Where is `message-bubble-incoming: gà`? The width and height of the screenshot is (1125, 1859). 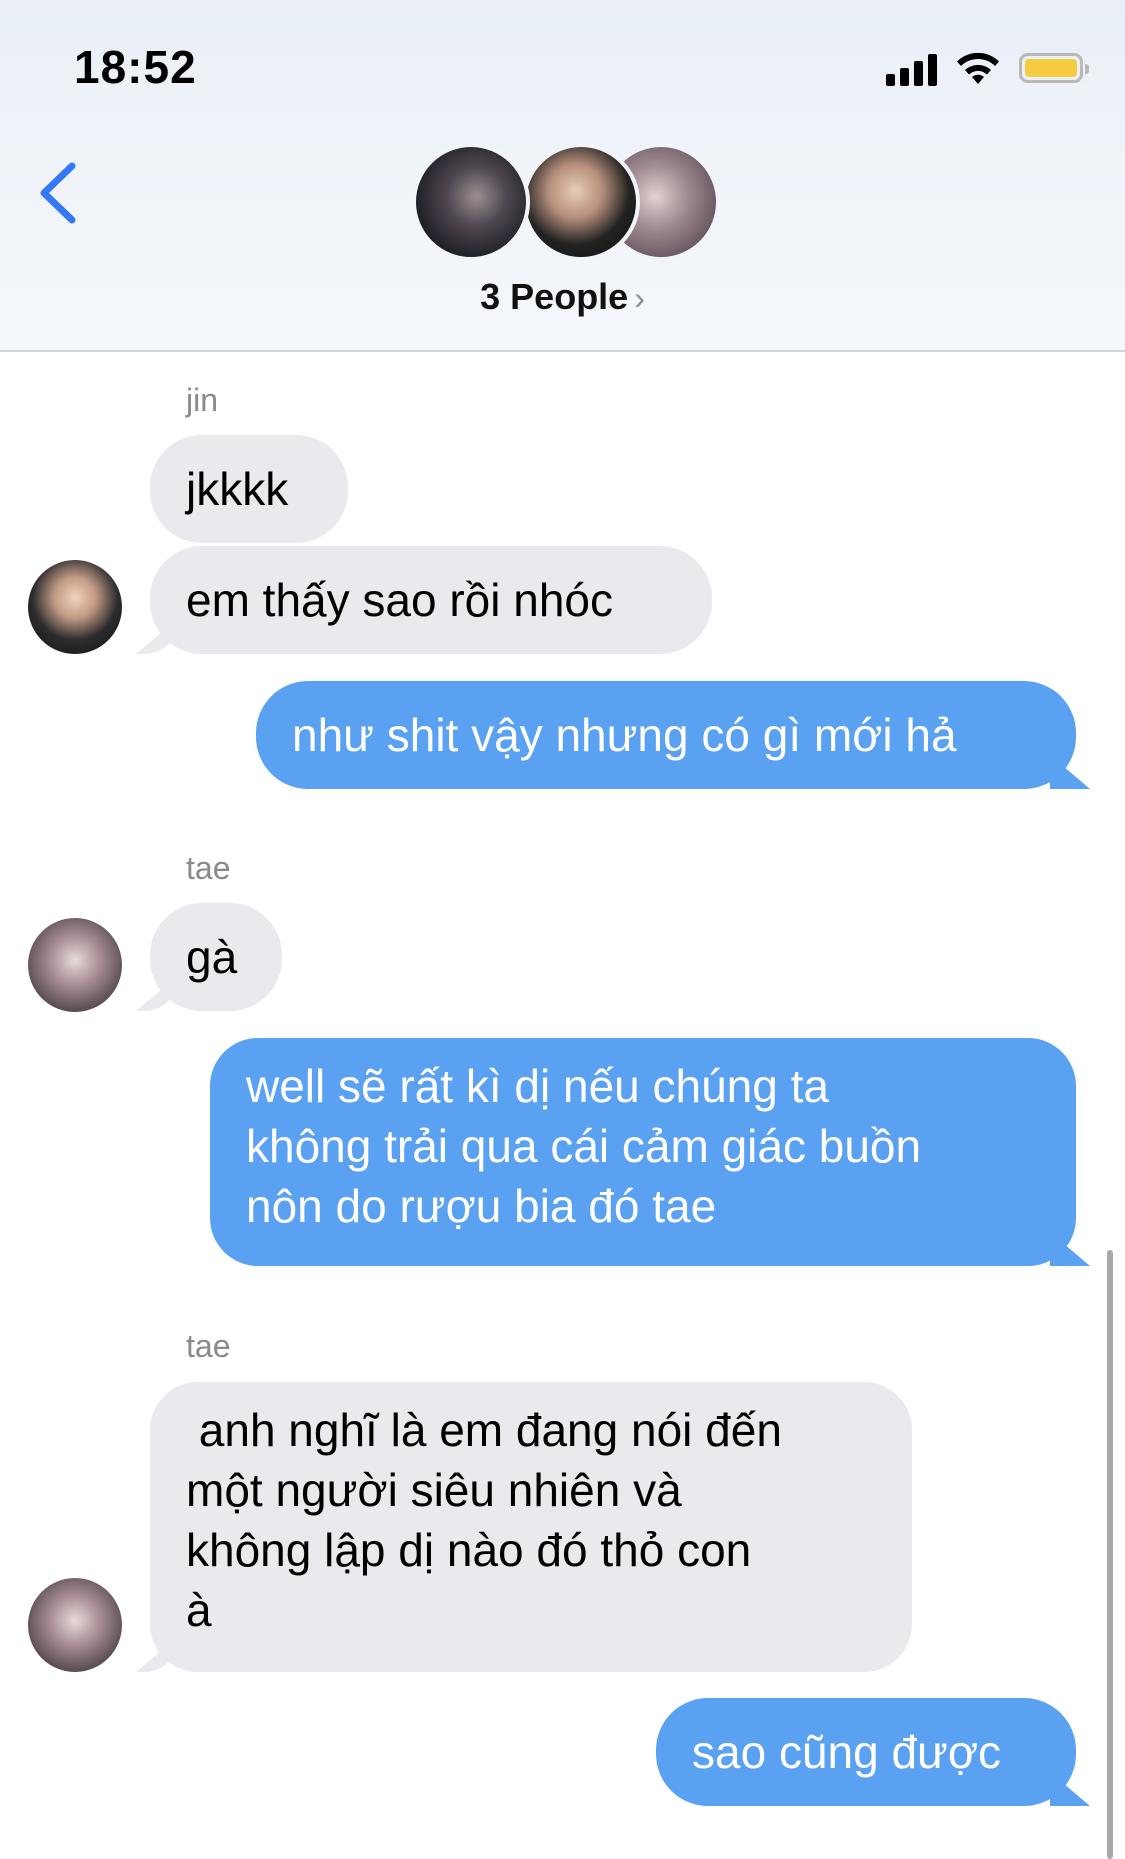
message-bubble-incoming: gà is located at coordinates (216, 957).